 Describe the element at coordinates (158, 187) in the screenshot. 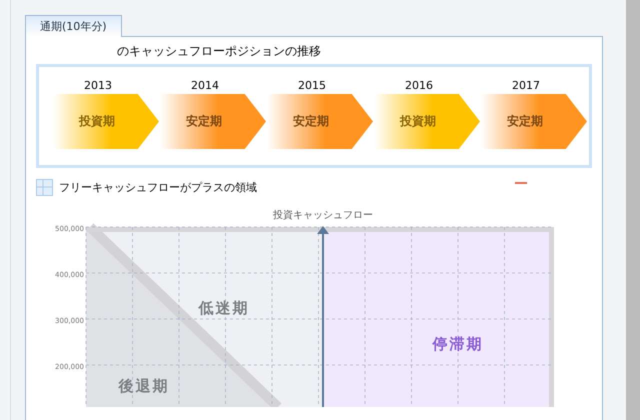

I see `section-title: フリーキャッシュフローがプラスの領域` at that location.